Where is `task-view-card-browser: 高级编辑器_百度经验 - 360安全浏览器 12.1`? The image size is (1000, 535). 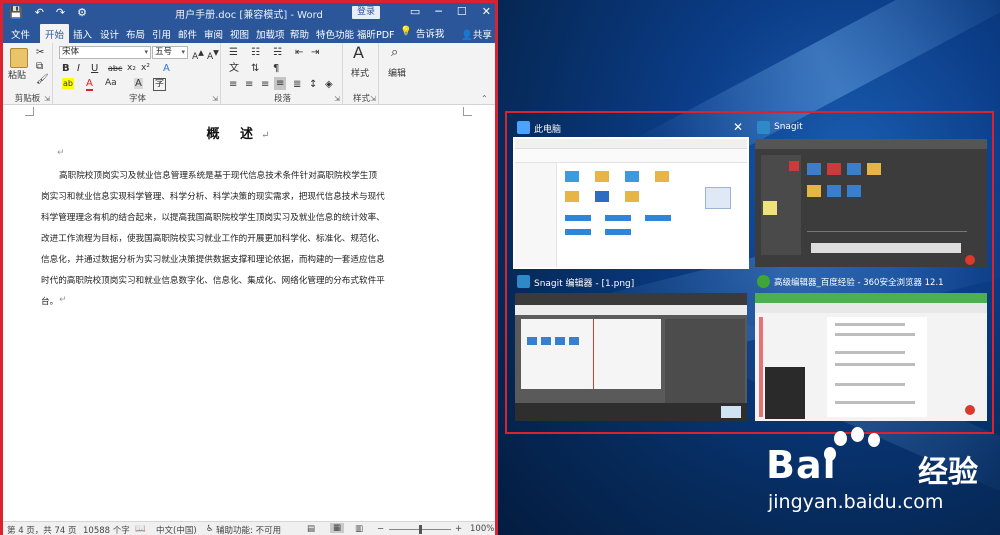 task-view-card-browser: 高级编辑器_百度经验 - 360安全浏览器 12.1 is located at coordinates (871, 348).